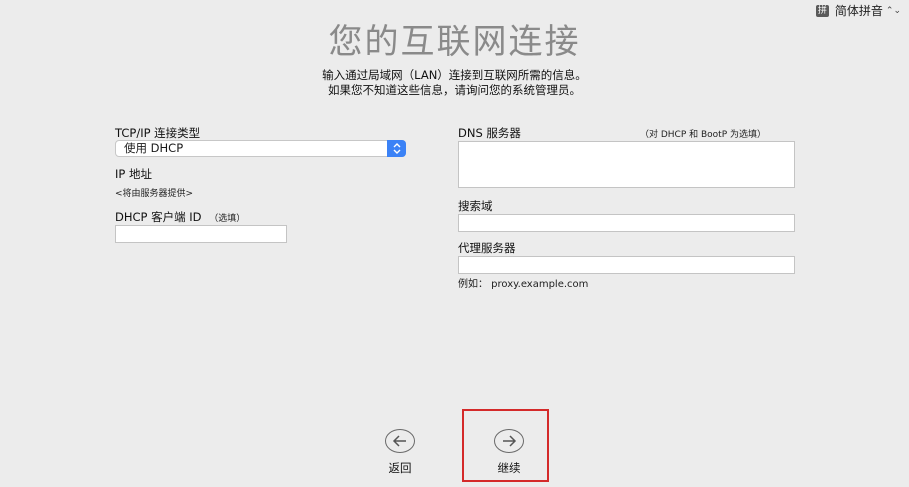 The height and width of the screenshot is (487, 909). Describe the element at coordinates (487, 248) in the screenshot. I see `proxy-server-label: 代理服务器` at that location.